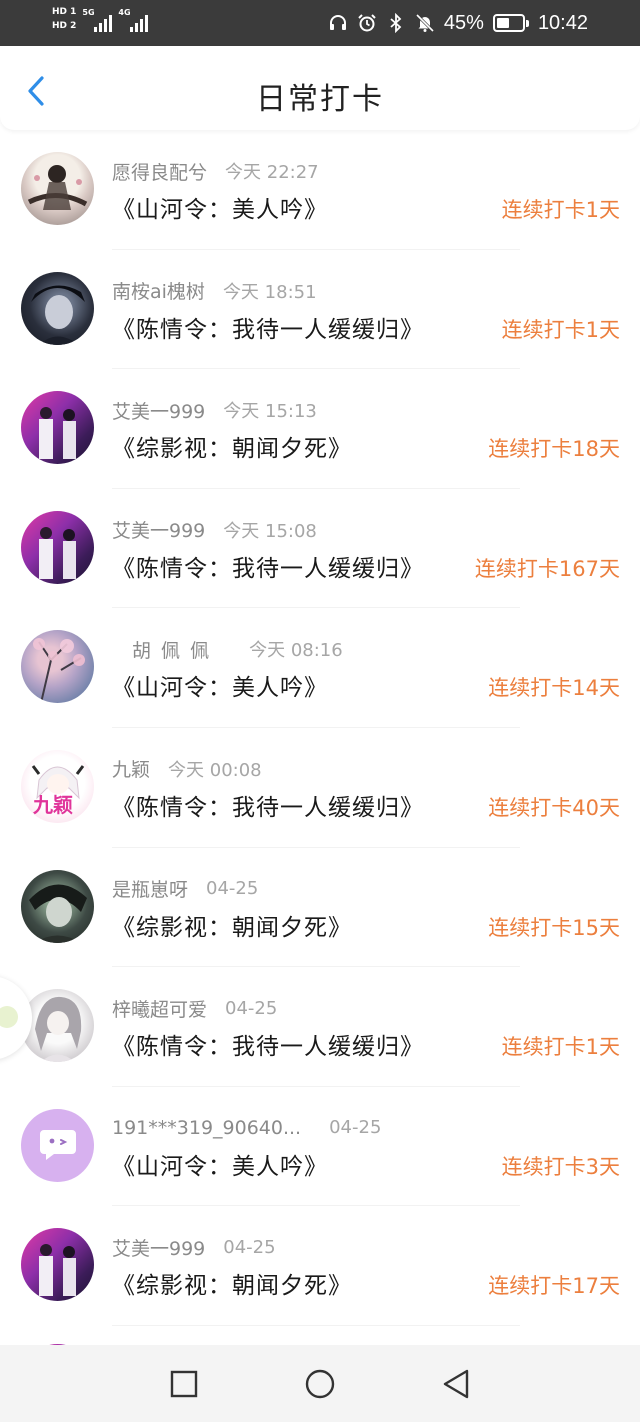  I want to click on signal-4g-icon: 4G, so click(133, 19).